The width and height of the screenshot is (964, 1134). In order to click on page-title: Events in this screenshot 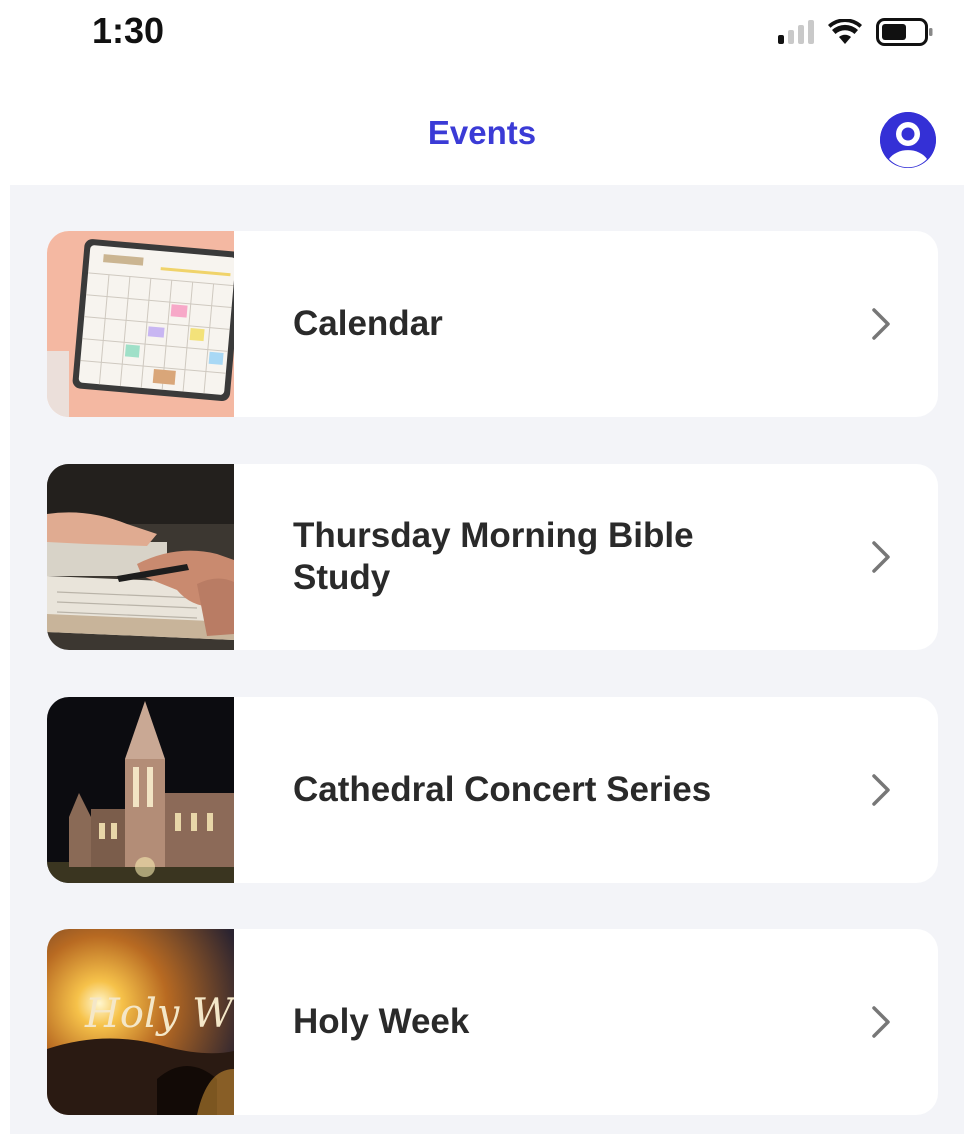, I will do `click(482, 132)`.